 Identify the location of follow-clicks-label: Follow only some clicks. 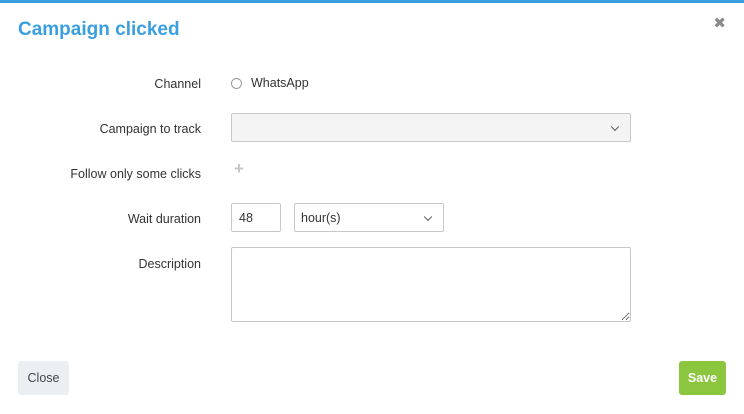
(135, 174).